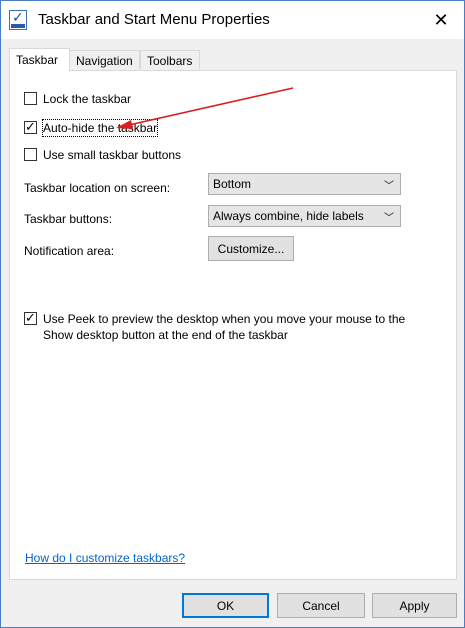 The height and width of the screenshot is (628, 465). I want to click on taskbar-location-value: Bottom, so click(232, 184).